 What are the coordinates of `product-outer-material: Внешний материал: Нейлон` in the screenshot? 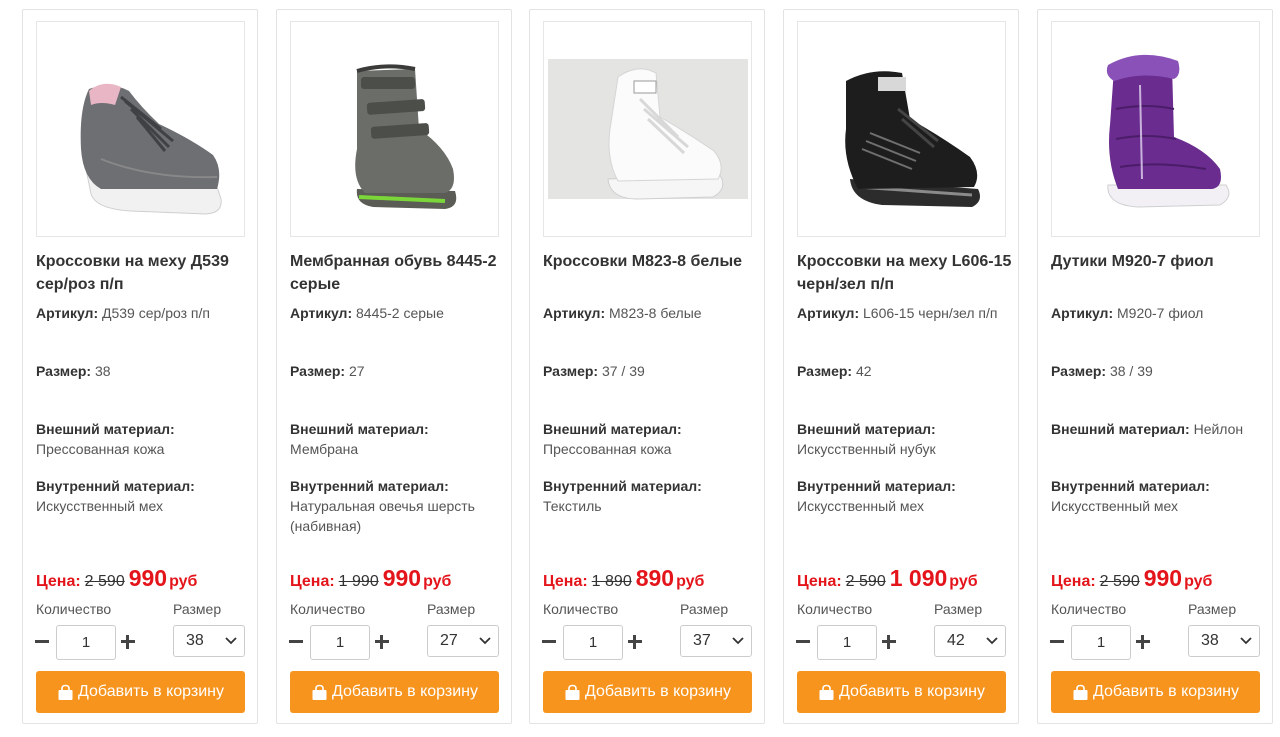 It's located at (1158, 429).